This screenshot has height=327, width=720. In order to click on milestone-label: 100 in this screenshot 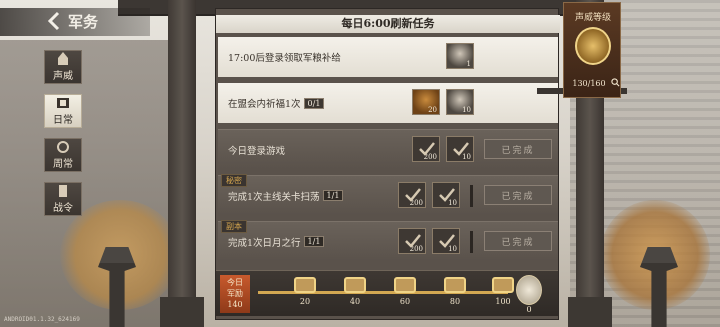, I will do `click(503, 301)`.